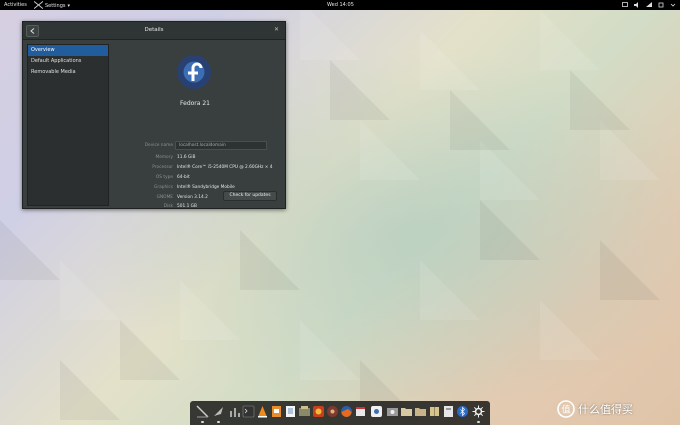 The width and height of the screenshot is (680, 425). I want to click on device-name-row: Device name localhost.localdomain, so click(195, 146).